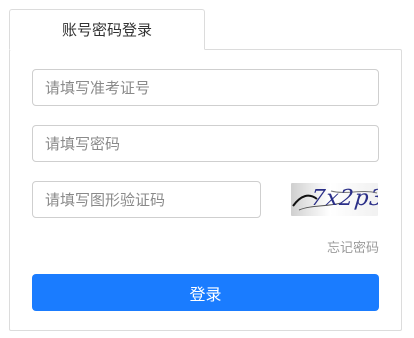 The height and width of the screenshot is (338, 414). I want to click on captcha-text: 7x2p3, so click(343, 198).